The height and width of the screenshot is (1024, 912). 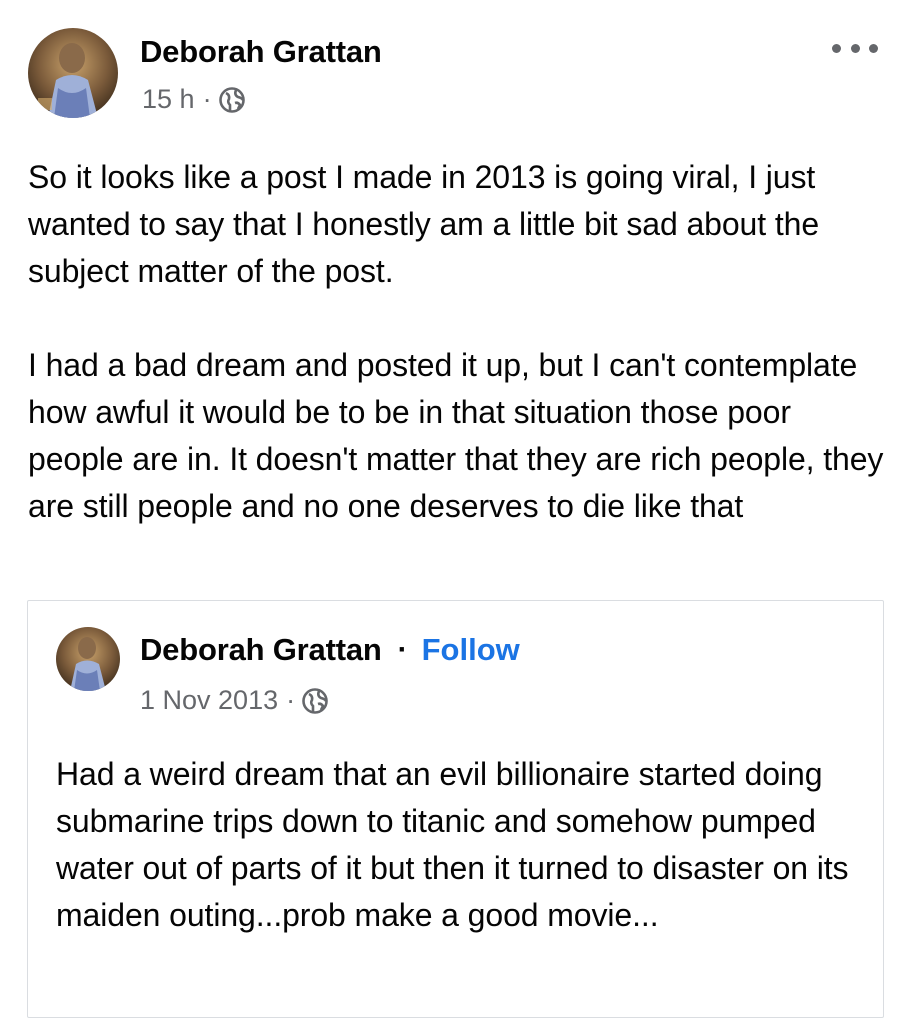 I want to click on shared-post-meta: 1 Nov 2013 ·, so click(x=234, y=700).